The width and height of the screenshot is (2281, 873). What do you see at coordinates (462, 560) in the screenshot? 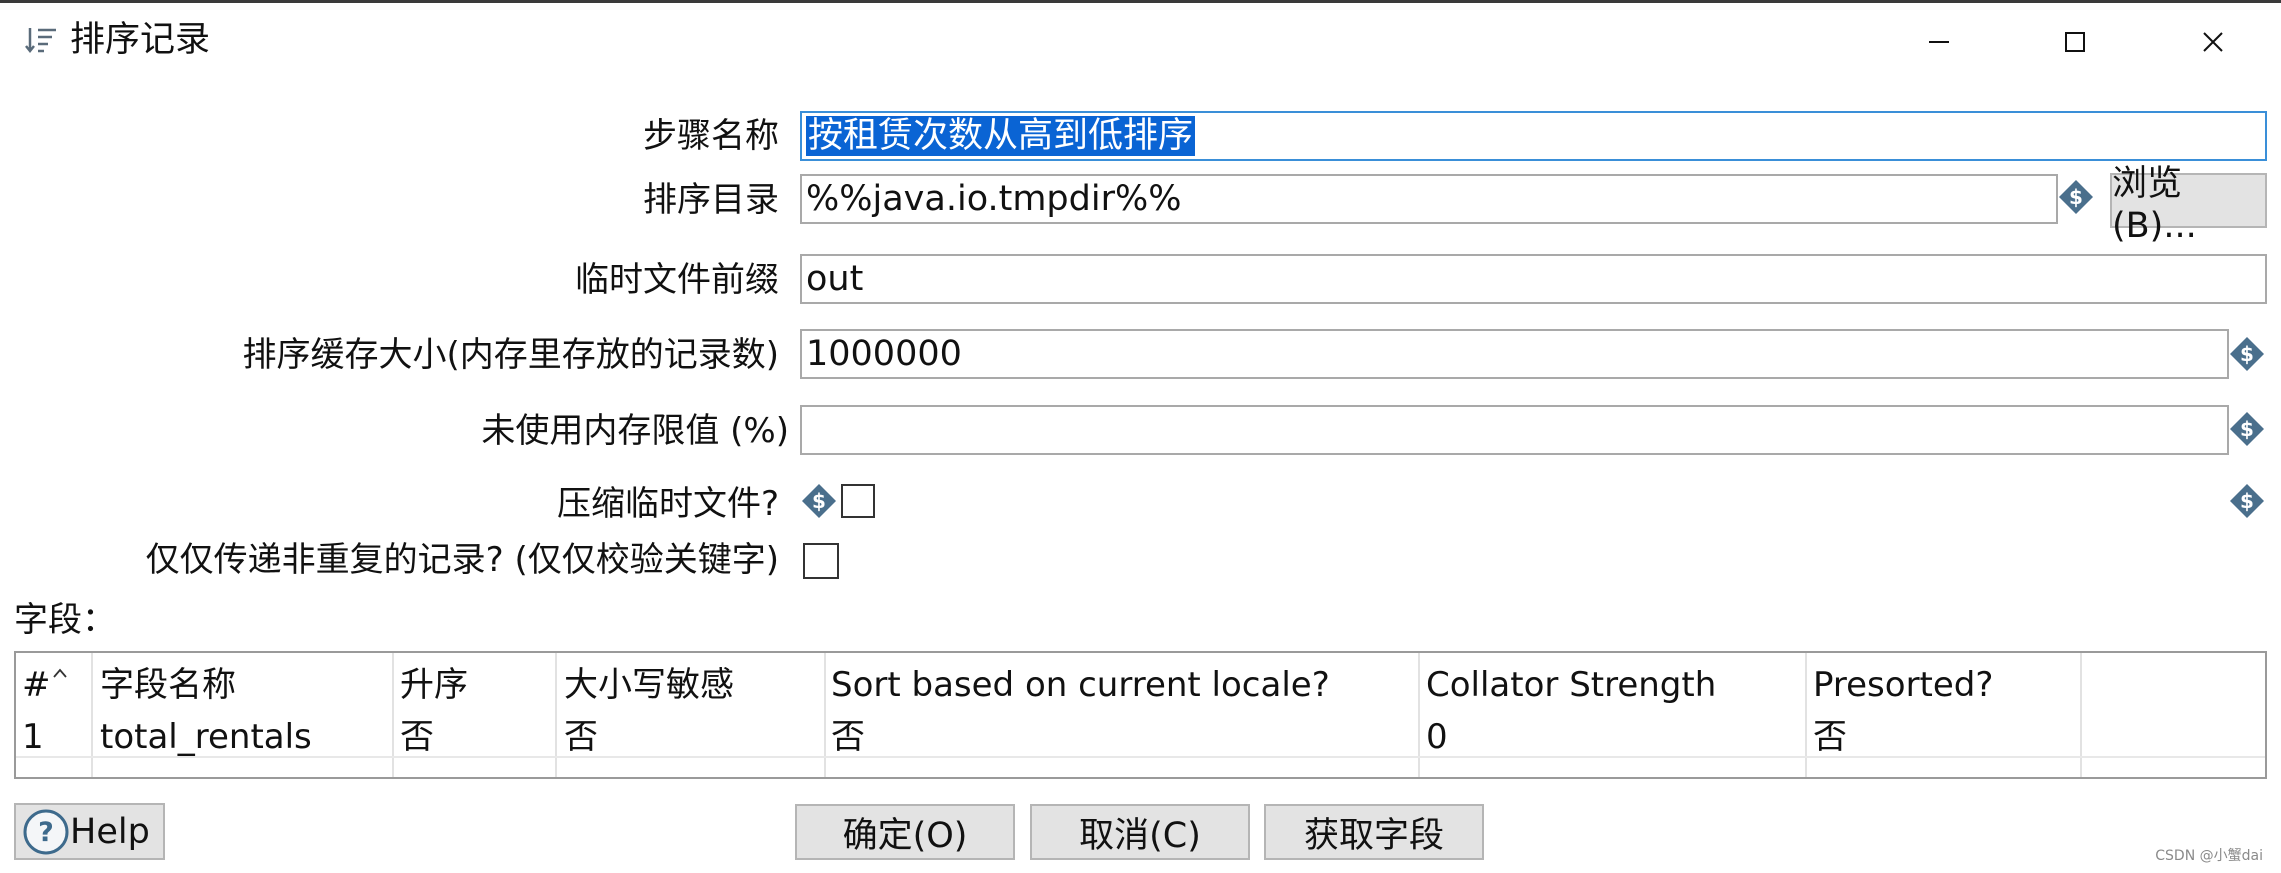
I see `unique-rows-label: 仅仅传递非重复的记录? (仅仅校验关键字)` at bounding box center [462, 560].